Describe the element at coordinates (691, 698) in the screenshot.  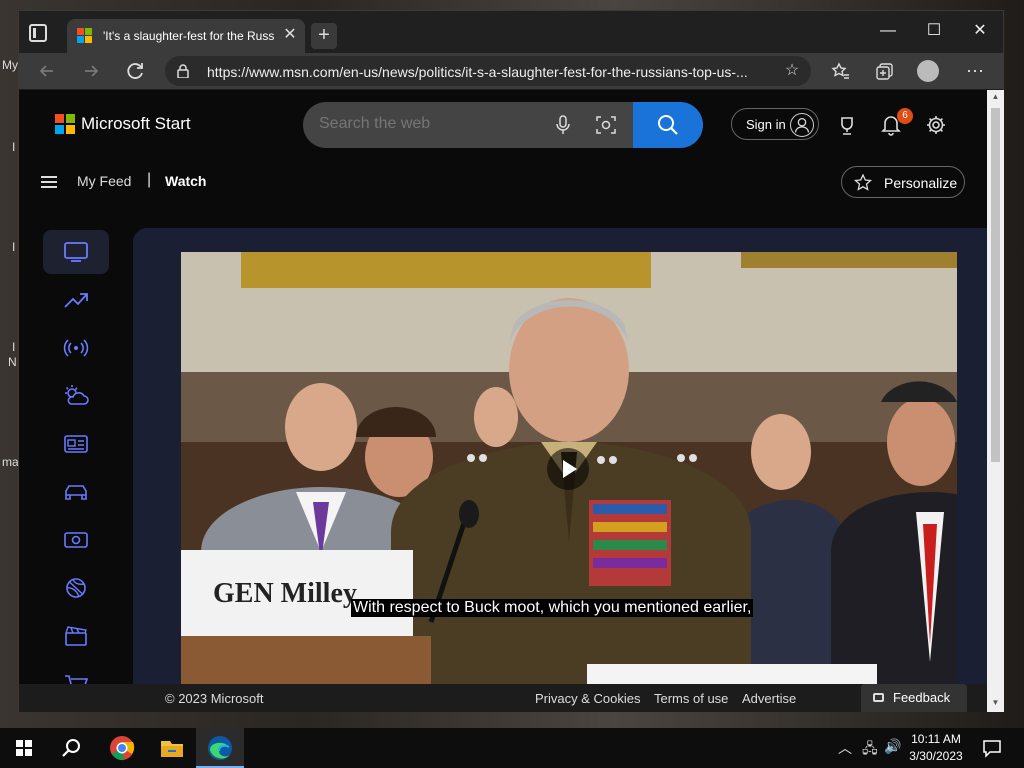
I see `footer-terms-link: Terms of use` at that location.